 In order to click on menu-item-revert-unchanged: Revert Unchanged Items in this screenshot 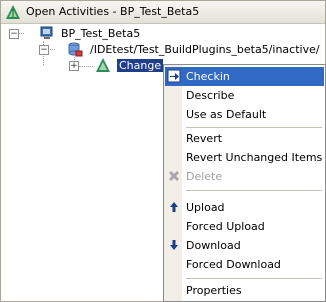, I will do `click(244, 157)`.